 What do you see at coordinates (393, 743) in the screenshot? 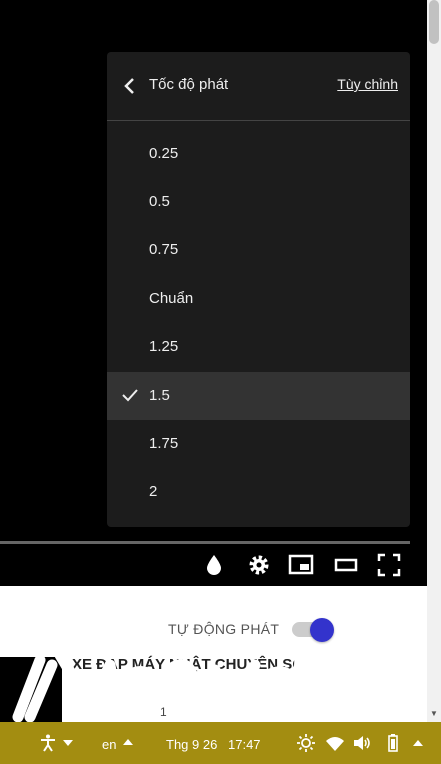
I see `battery-icon` at bounding box center [393, 743].